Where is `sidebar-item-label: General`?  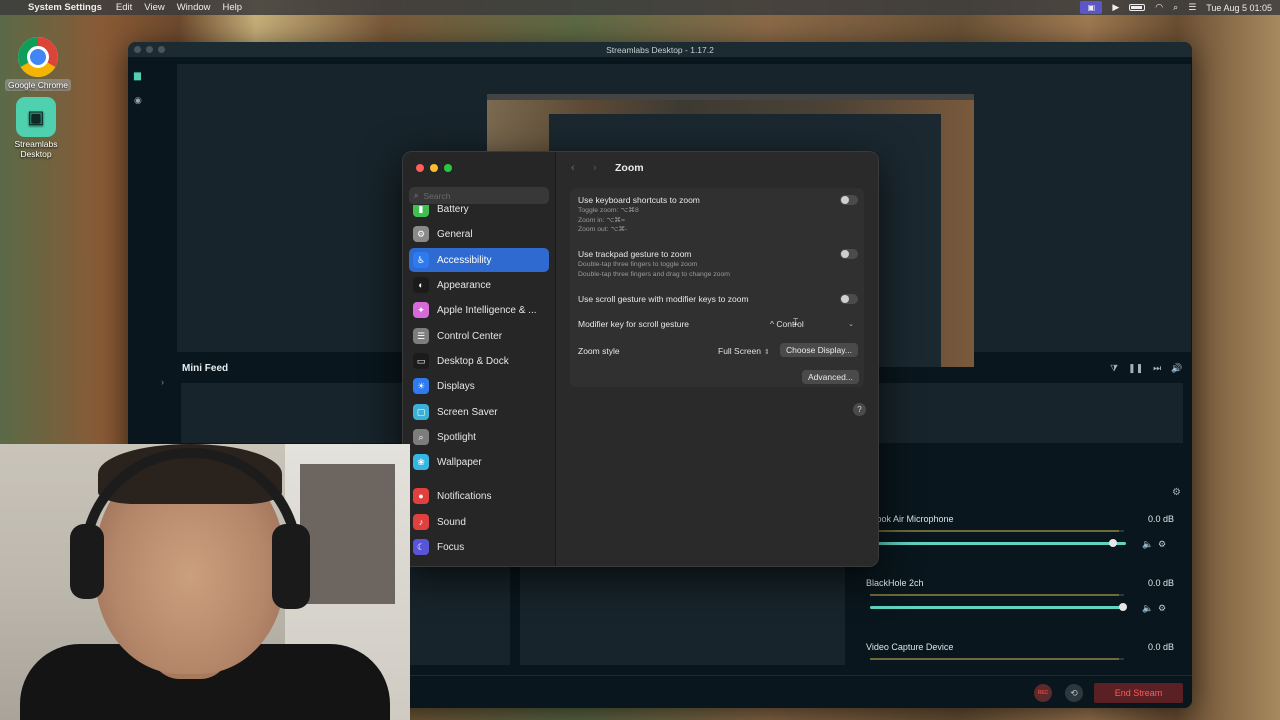 sidebar-item-label: General is located at coordinates (455, 234).